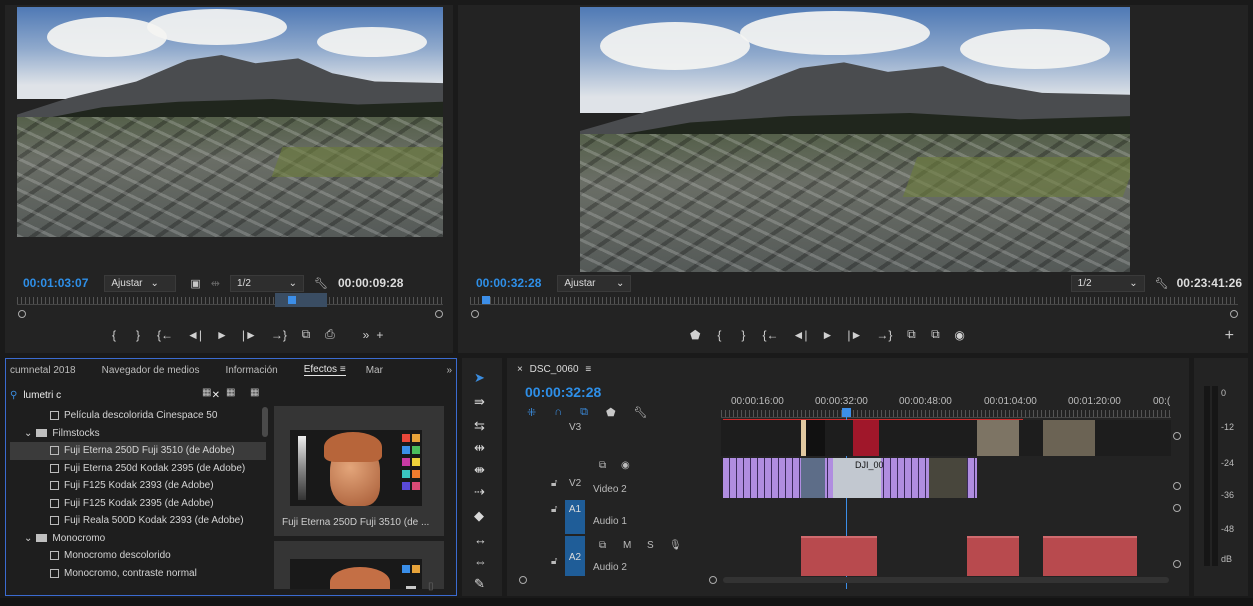 This screenshot has width=1253, height=606. Describe the element at coordinates (138, 521) in the screenshot. I see `effect-item: Fuji Reala 500D Kodak 2393 (de Adobe)` at that location.